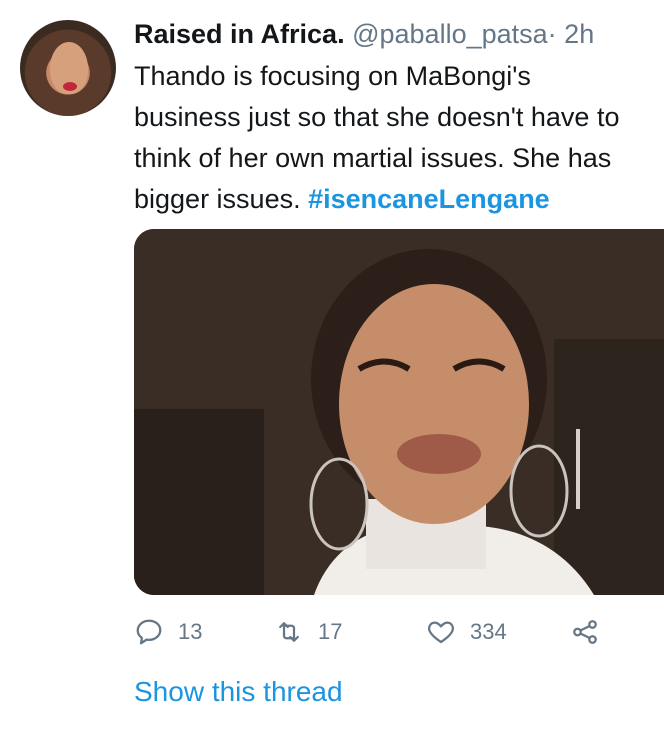 The height and width of the screenshot is (732, 664). Describe the element at coordinates (441, 632) in the screenshot. I see `heart-icon` at that location.